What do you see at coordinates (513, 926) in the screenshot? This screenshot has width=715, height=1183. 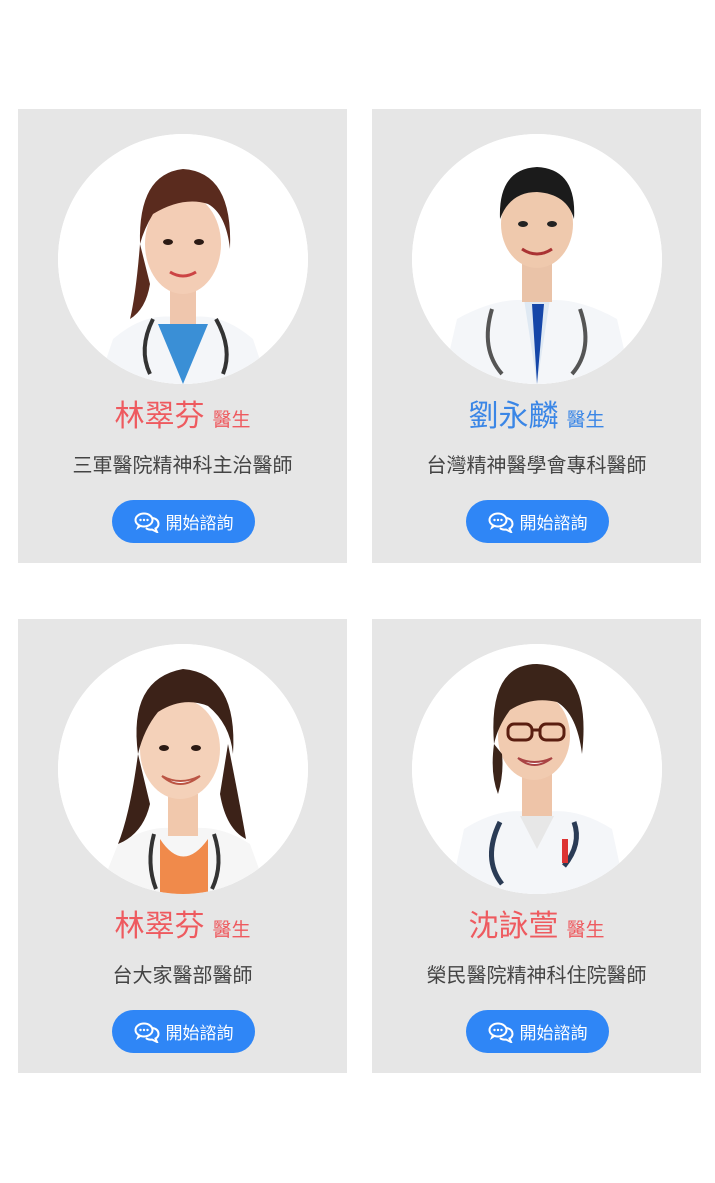 I see `doctor-name: 沈詠萱` at bounding box center [513, 926].